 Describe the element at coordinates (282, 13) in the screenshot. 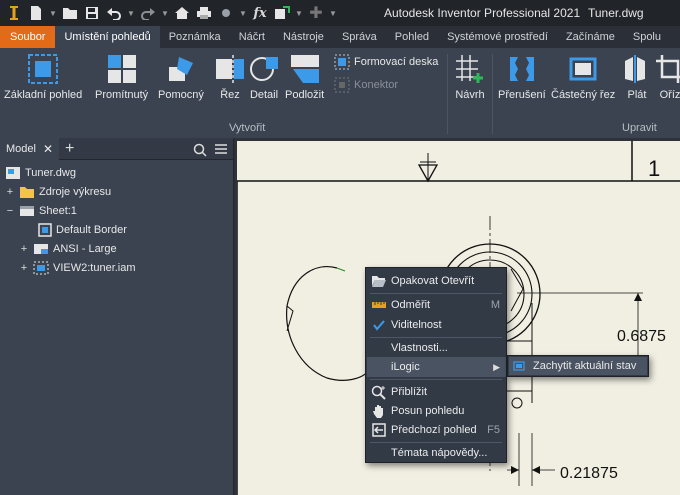

I see `update-icon` at that location.